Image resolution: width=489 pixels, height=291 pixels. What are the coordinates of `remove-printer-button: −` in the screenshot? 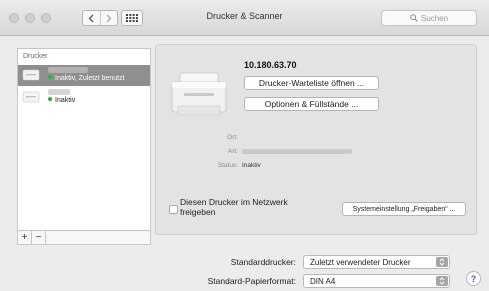 It's located at (39, 237).